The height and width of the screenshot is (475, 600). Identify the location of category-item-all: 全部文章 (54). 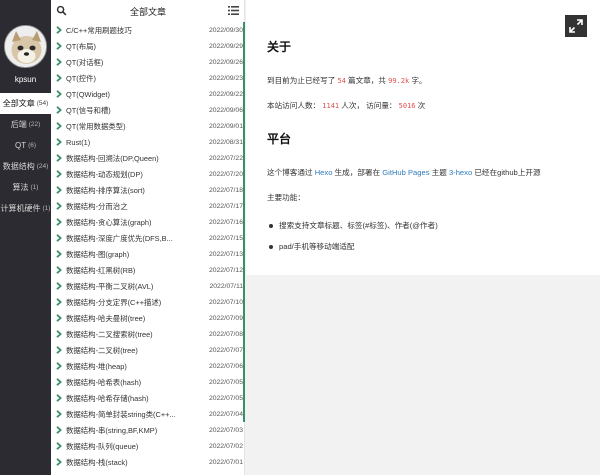
(25, 103).